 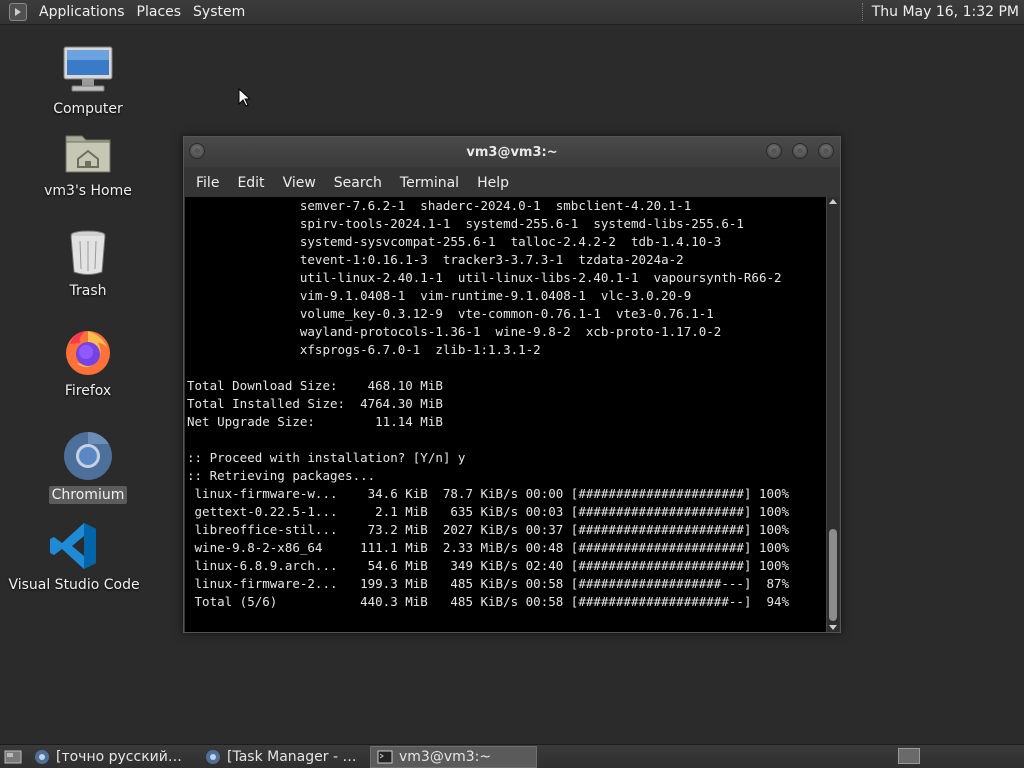 I want to click on mouse-cursor-icon, so click(x=245, y=99).